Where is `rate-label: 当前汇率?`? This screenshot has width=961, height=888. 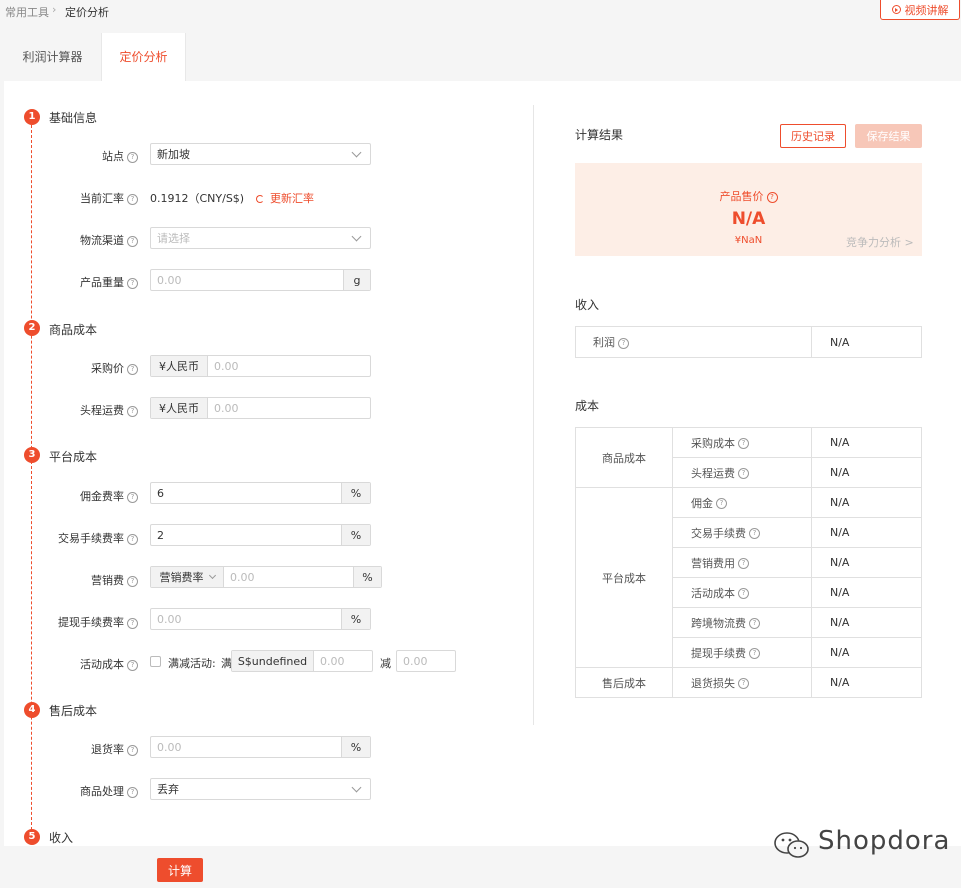
rate-label: 当前汇率? is located at coordinates (78, 198).